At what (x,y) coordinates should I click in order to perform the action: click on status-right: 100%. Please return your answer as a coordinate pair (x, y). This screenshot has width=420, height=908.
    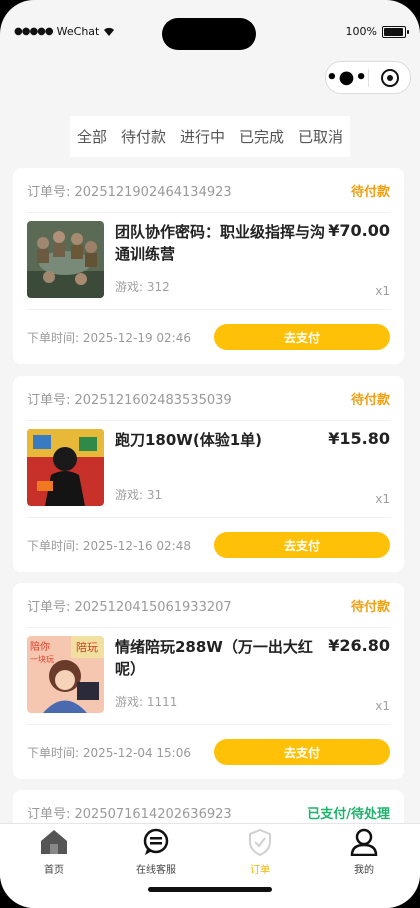
    Looking at the image, I should click on (377, 31).